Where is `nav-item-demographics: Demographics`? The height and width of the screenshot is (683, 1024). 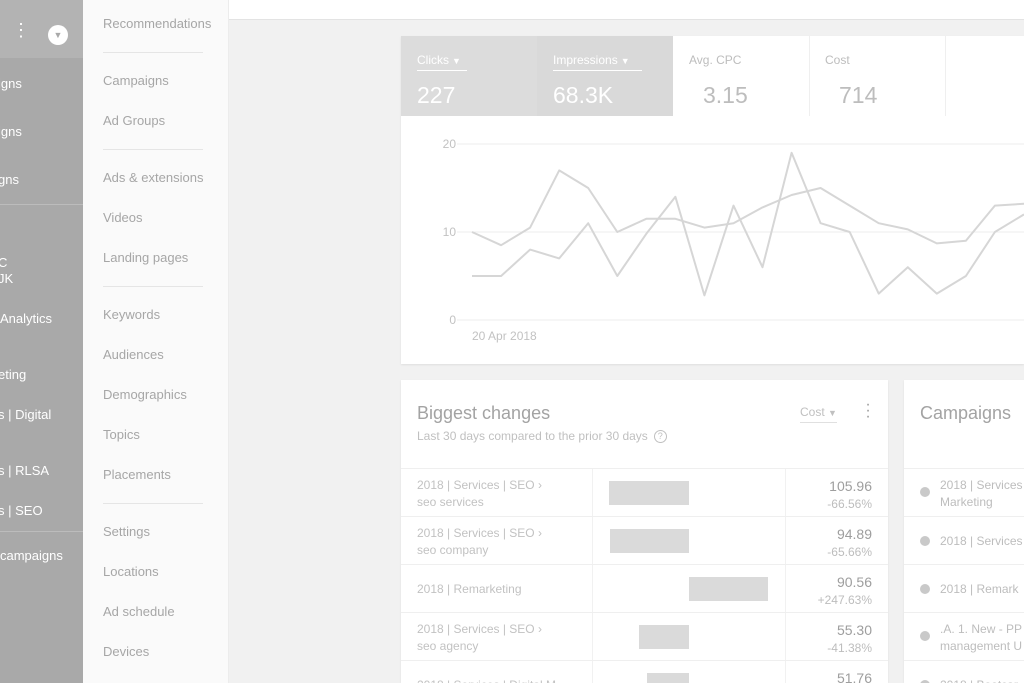
nav-item-demographics: Demographics is located at coordinates (145, 394).